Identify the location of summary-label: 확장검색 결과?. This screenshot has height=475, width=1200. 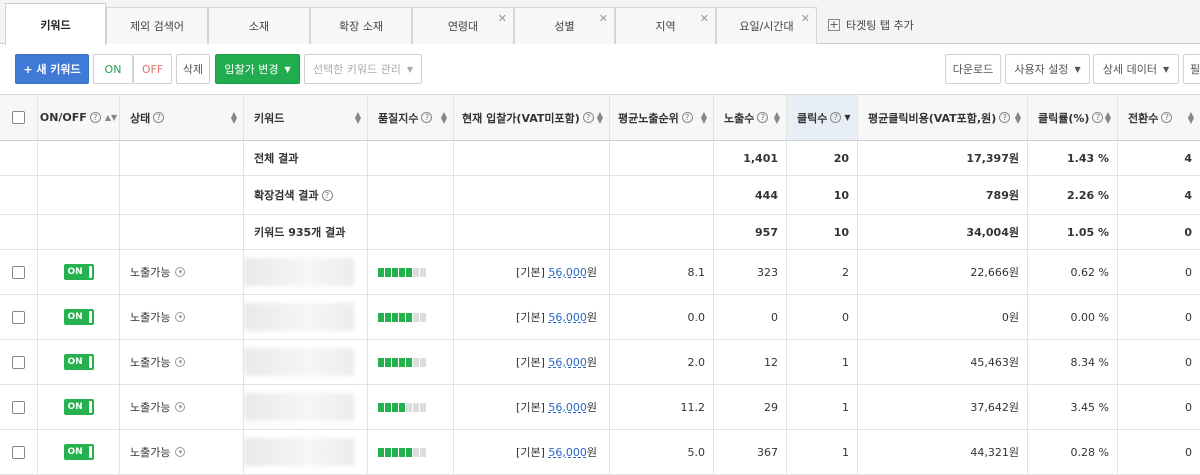
(306, 195).